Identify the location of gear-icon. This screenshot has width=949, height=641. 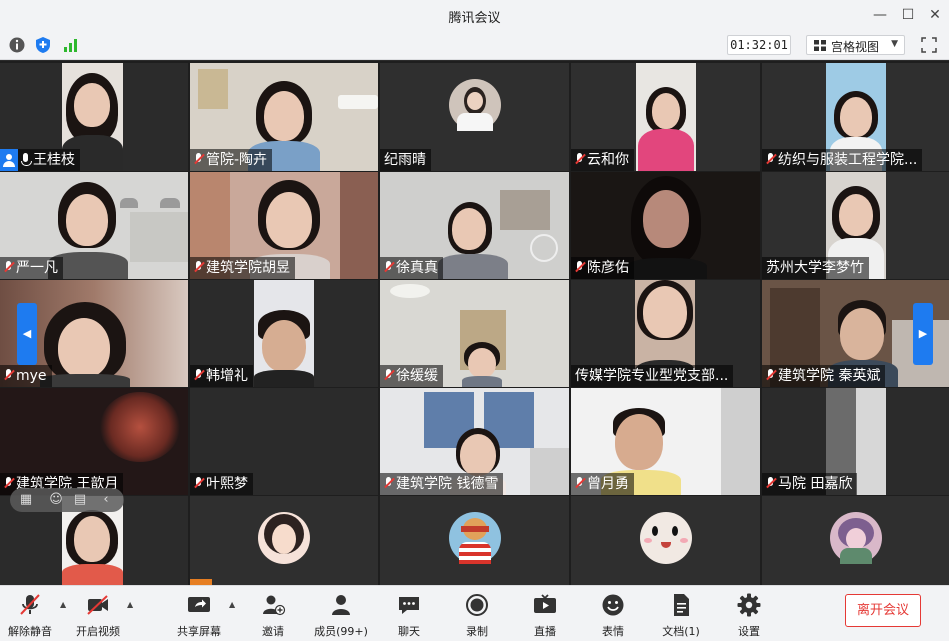
(749, 605).